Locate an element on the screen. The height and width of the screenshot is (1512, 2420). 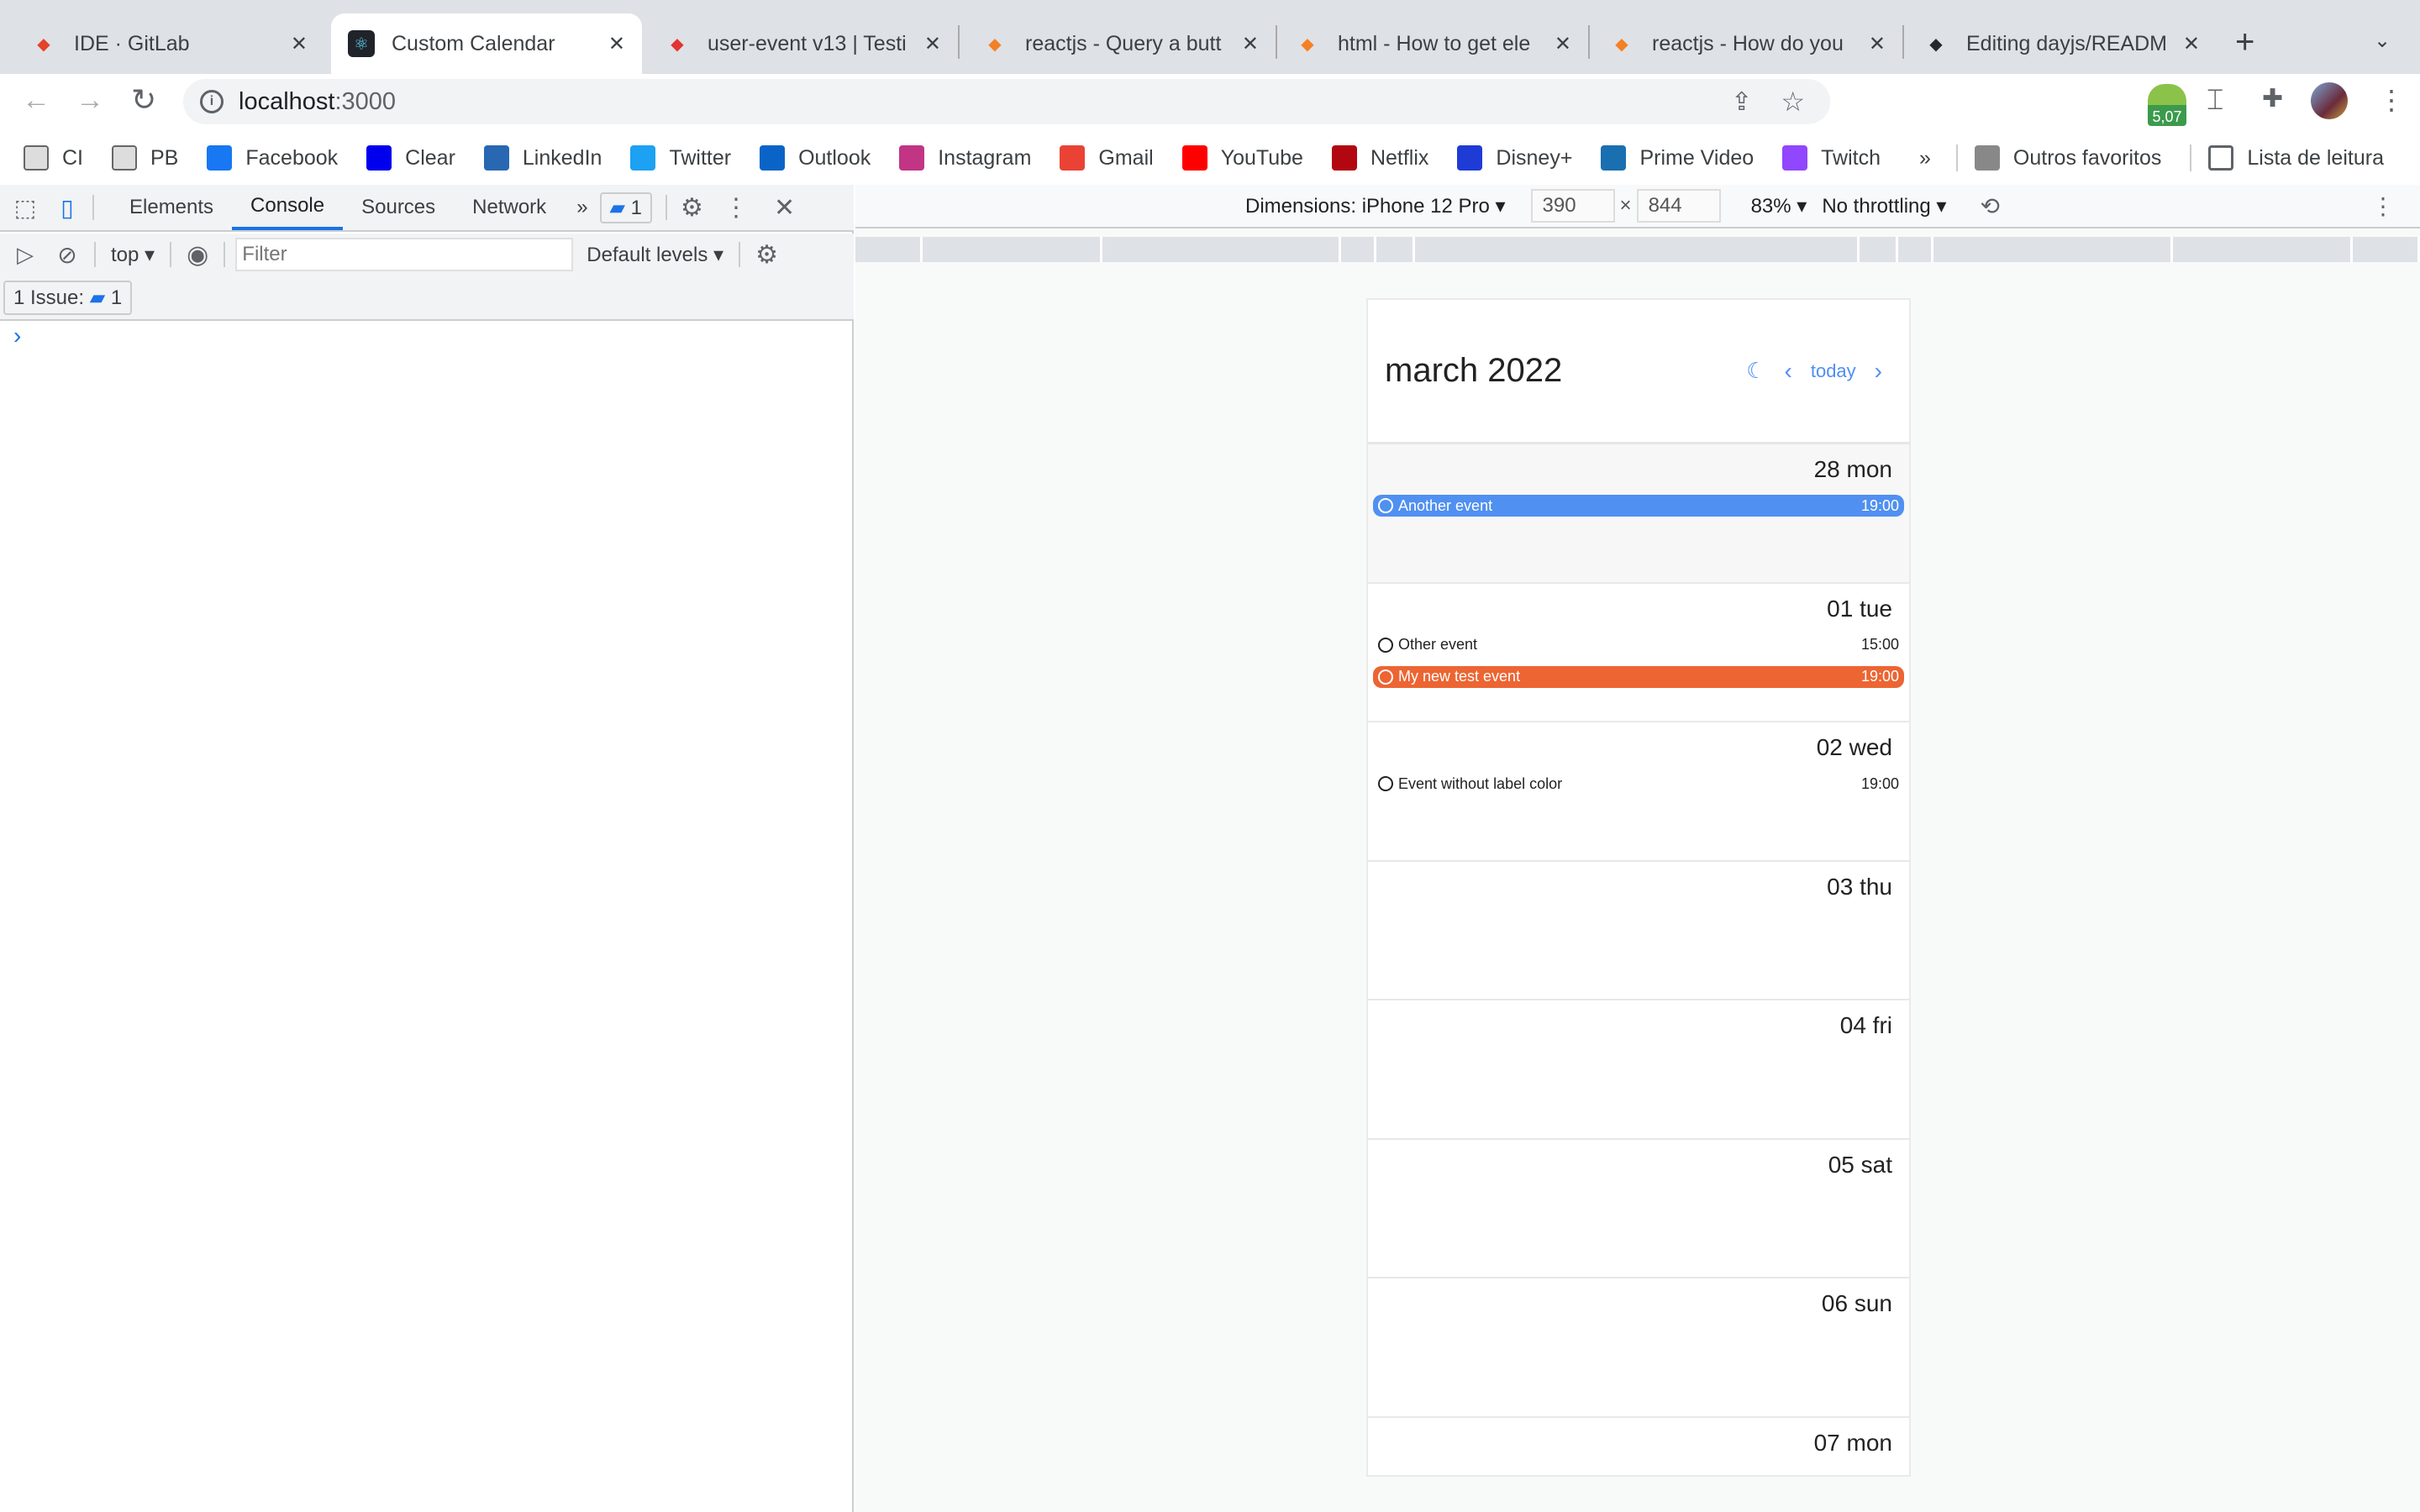
issues-link: 1 Issue: ▰ 1 is located at coordinates (68, 297).